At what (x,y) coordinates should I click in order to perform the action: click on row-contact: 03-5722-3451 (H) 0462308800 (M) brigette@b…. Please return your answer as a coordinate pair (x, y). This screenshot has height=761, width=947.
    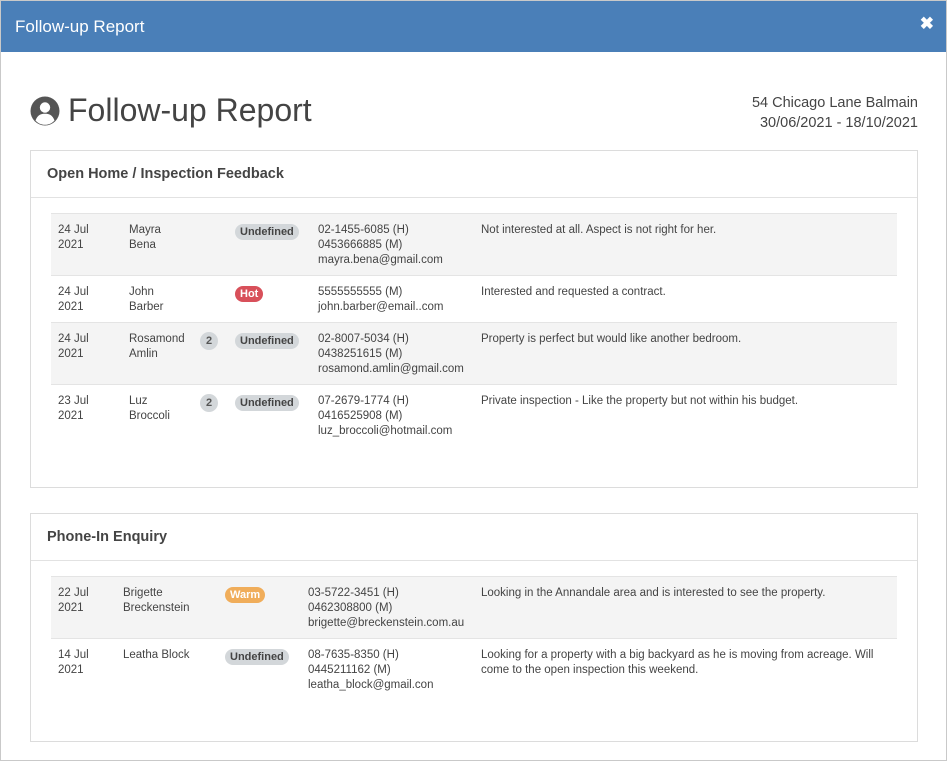
    Looking at the image, I should click on (386, 608).